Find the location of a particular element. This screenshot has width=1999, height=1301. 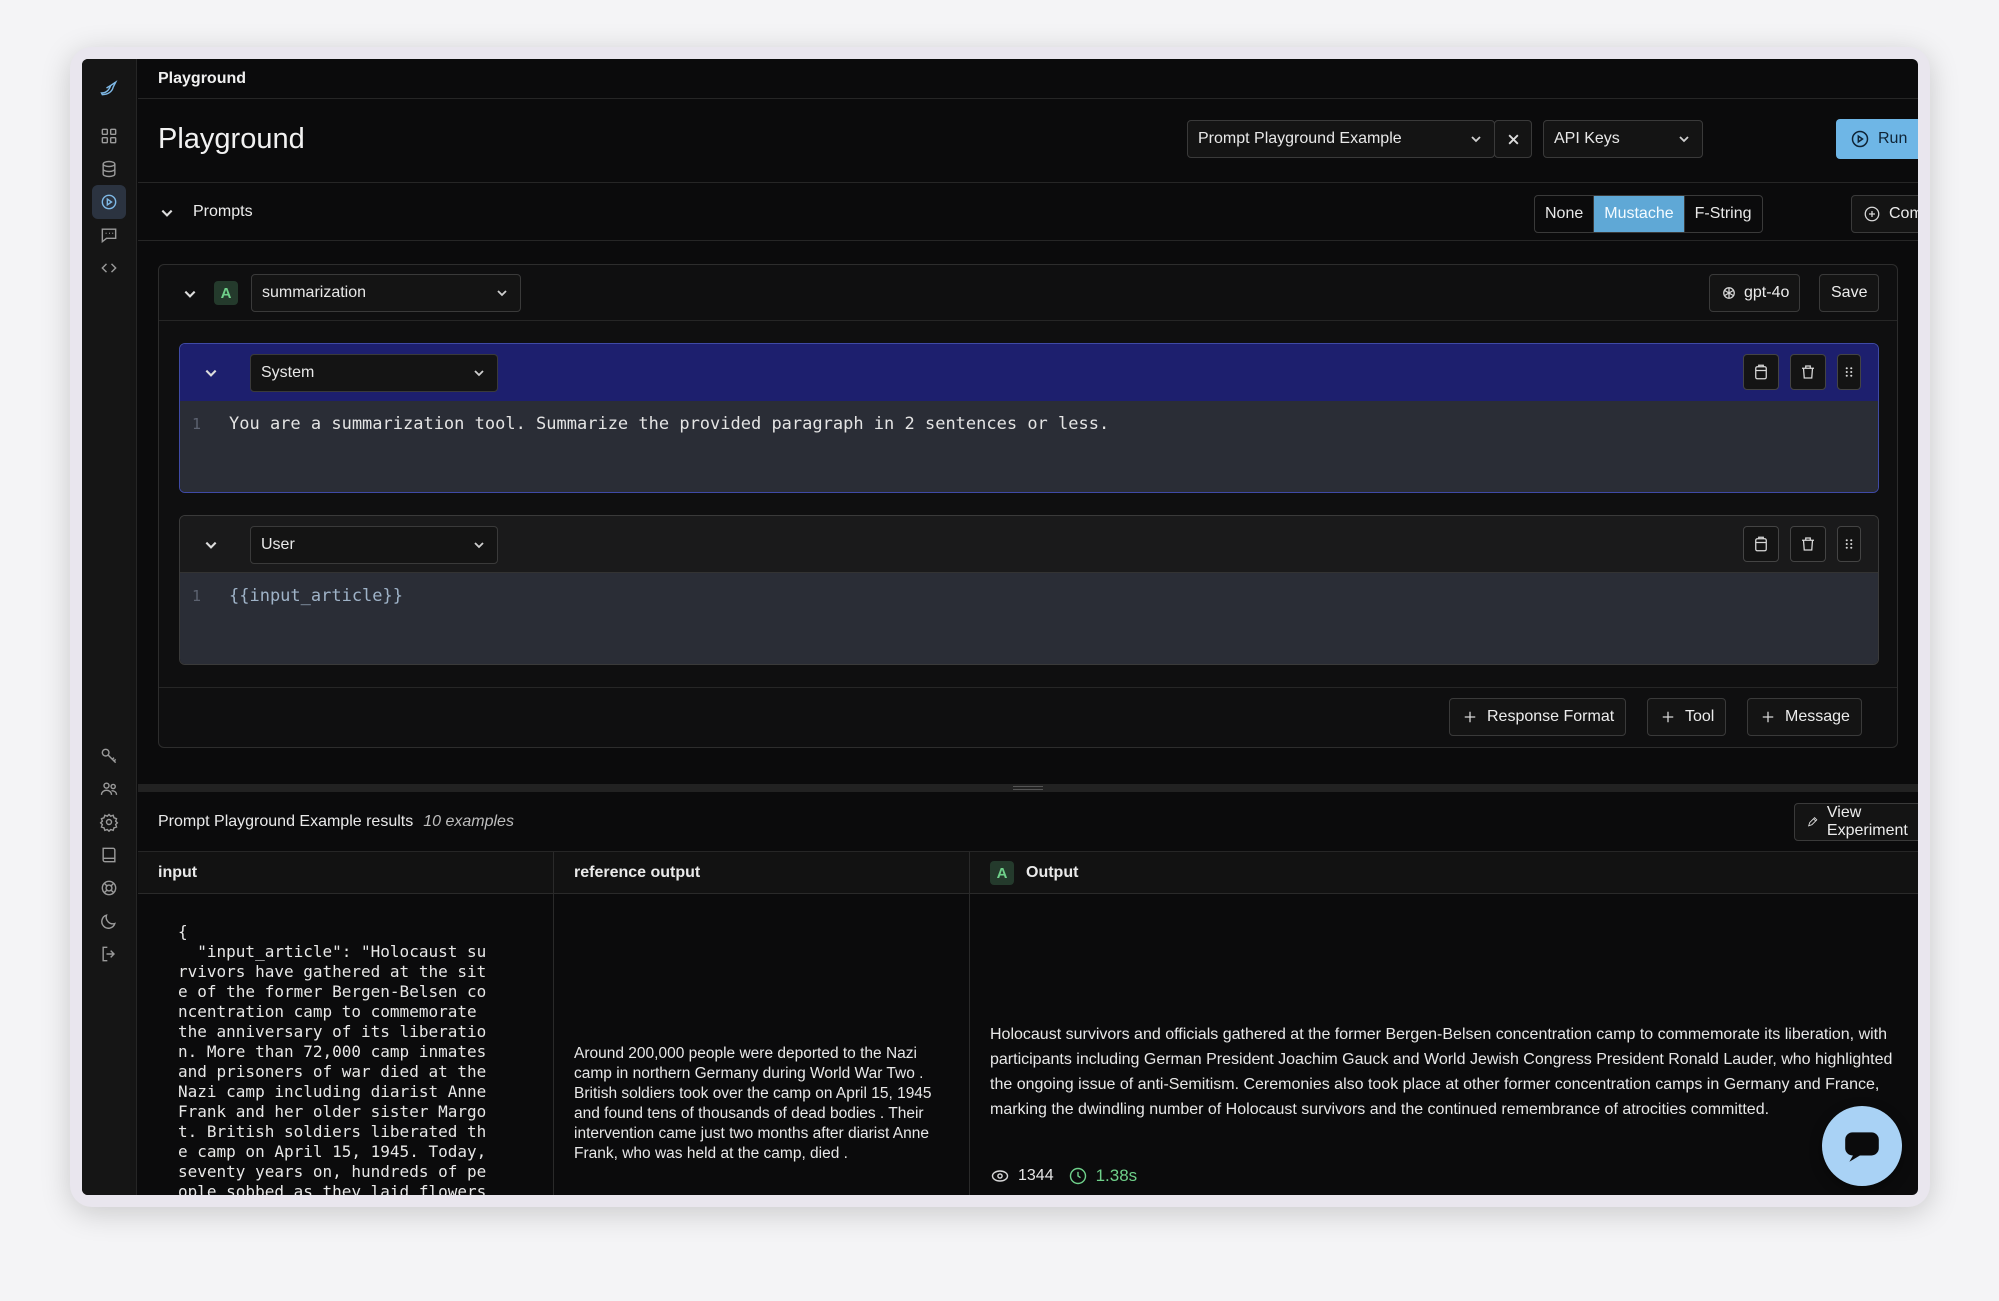

prompts-collapse-icon is located at coordinates (167, 213).